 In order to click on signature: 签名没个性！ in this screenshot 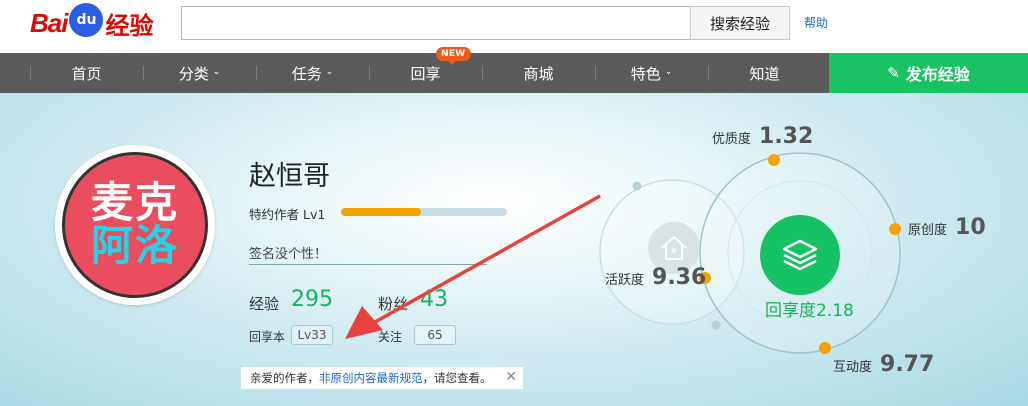, I will do `click(288, 252)`.